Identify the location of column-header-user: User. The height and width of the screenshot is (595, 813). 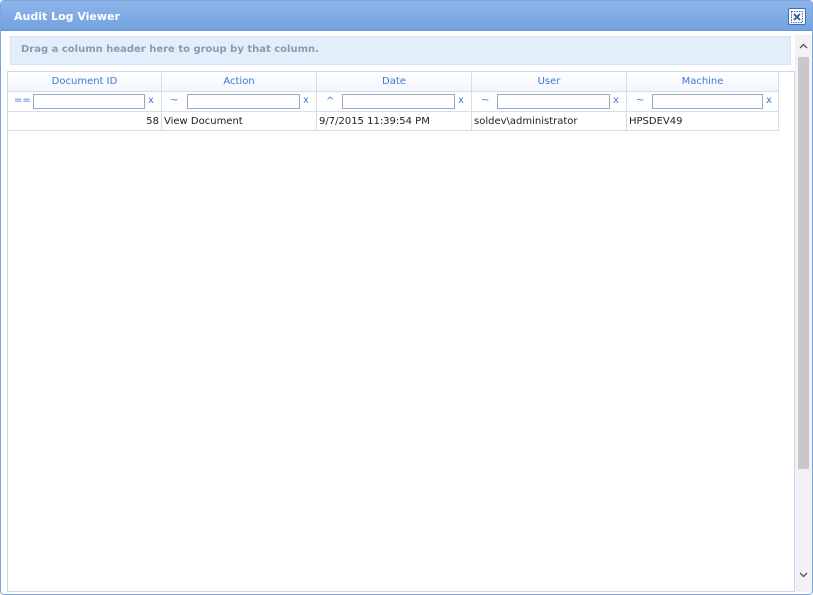
(549, 82).